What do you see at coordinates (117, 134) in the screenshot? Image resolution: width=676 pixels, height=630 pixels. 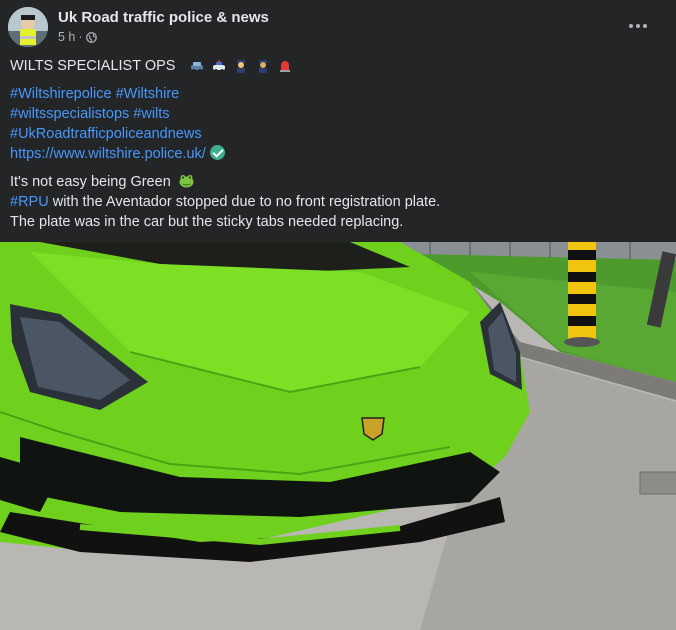 I see `hashtag-line: #UkRoadtrafficpoliceandnews` at bounding box center [117, 134].